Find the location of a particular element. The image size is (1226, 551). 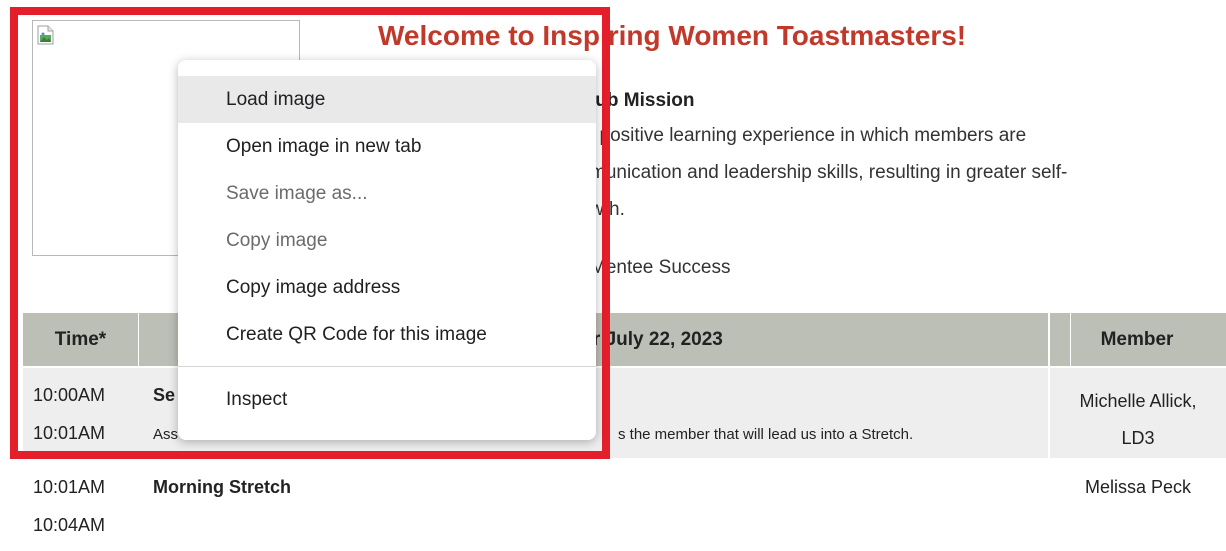

menu-item-copy-image: Copy image is located at coordinates (387, 240).